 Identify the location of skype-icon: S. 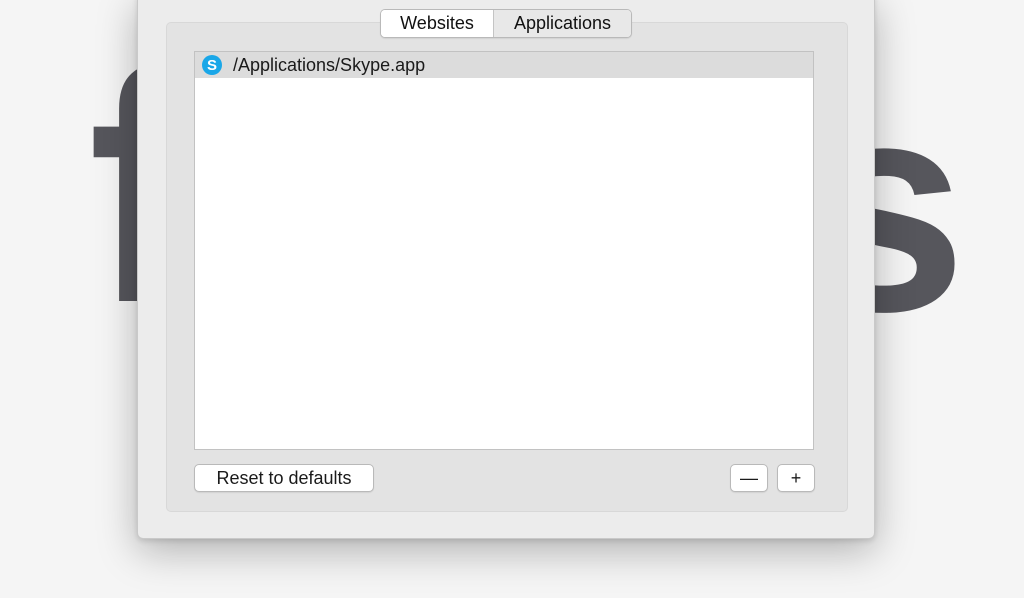
(212, 65).